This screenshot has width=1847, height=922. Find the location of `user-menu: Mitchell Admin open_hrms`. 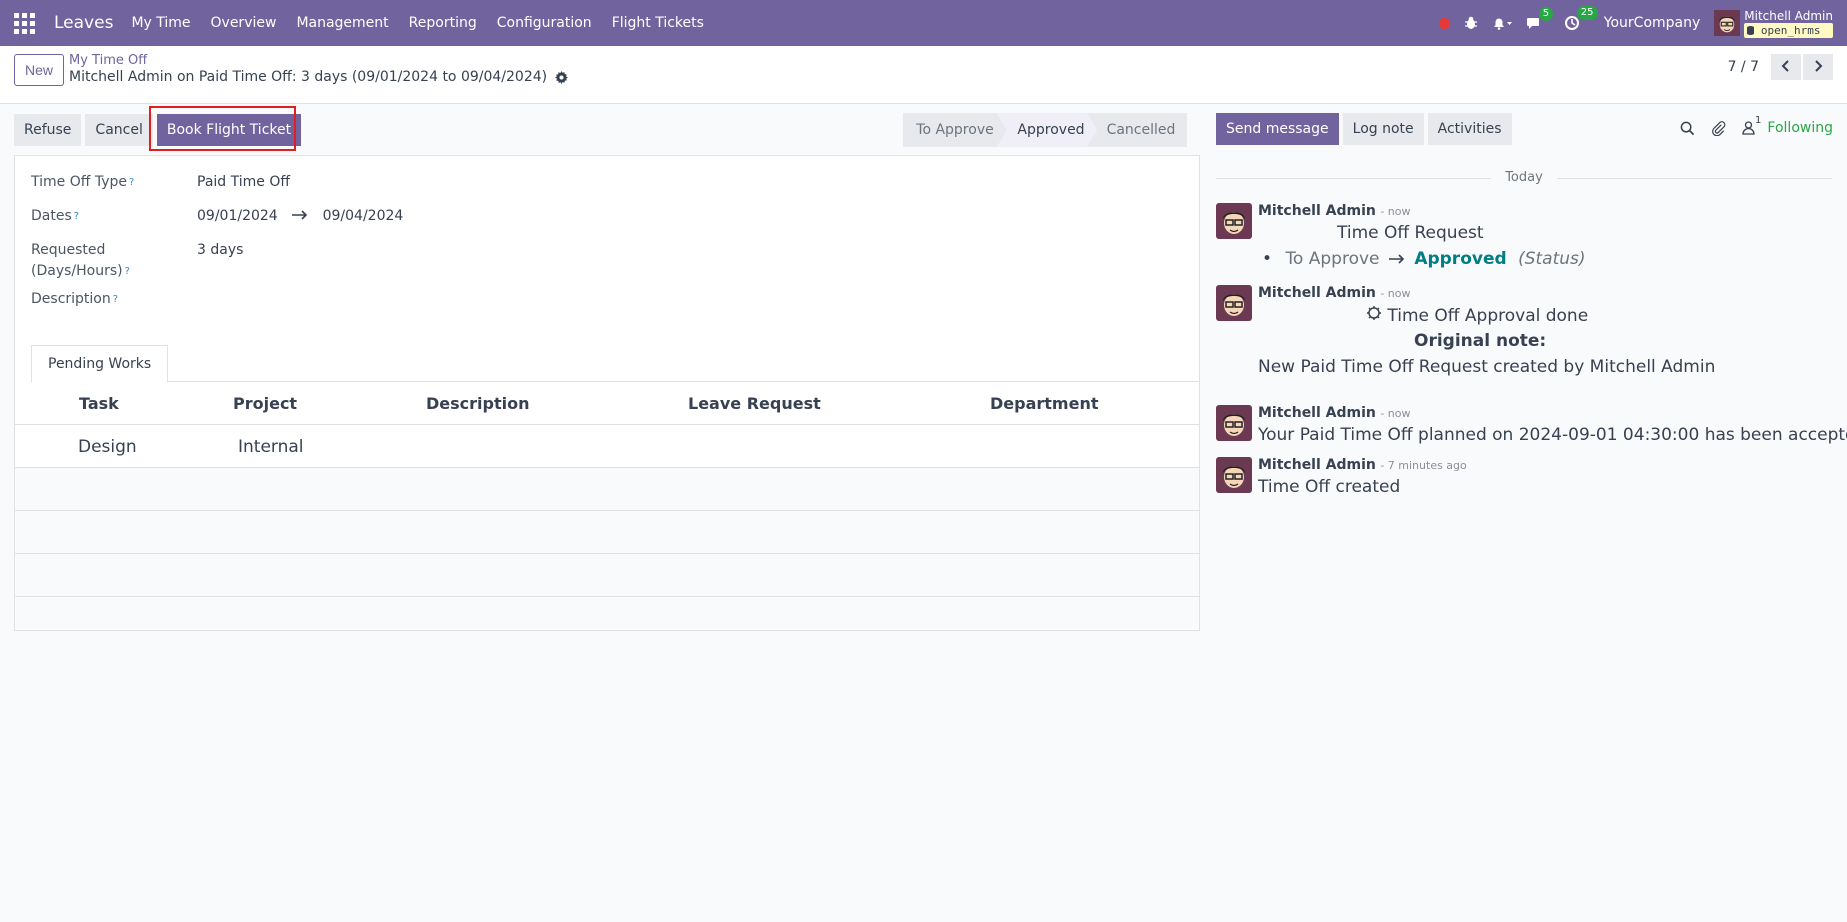

user-menu: Mitchell Admin open_hrms is located at coordinates (1773, 23).